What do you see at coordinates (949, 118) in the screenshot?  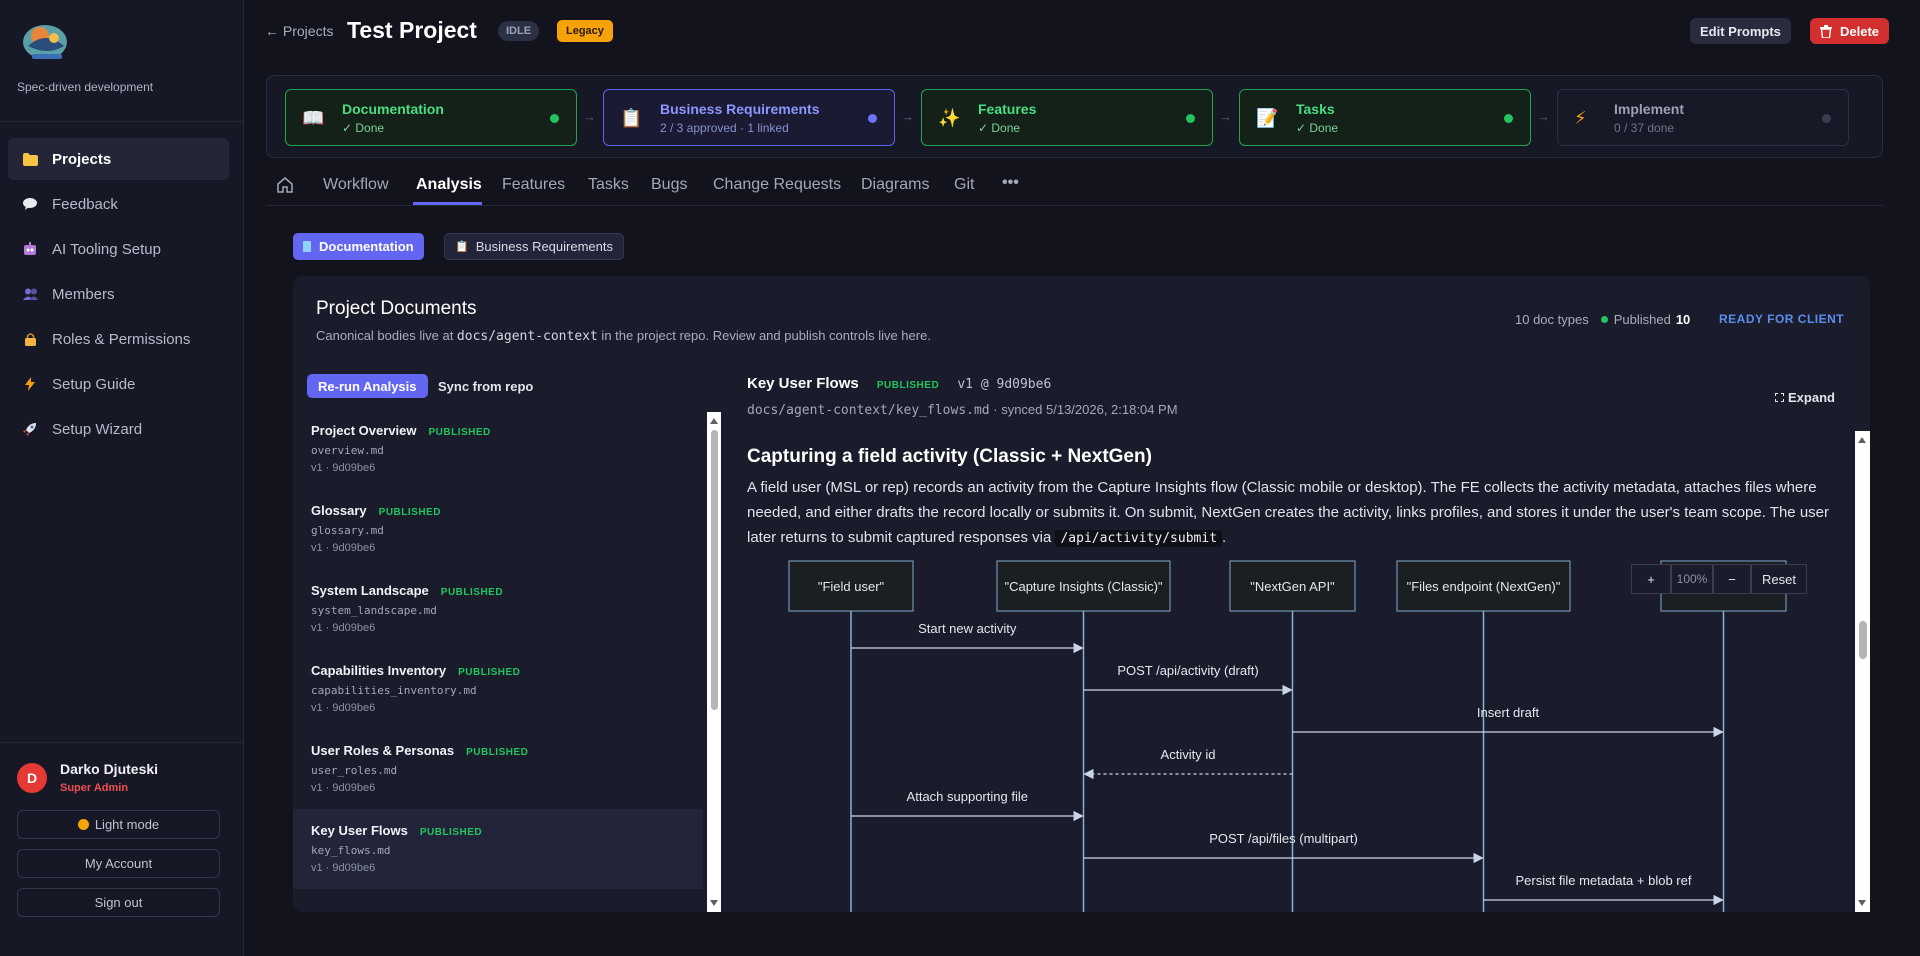 I see `sparkles-icon: ✨` at bounding box center [949, 118].